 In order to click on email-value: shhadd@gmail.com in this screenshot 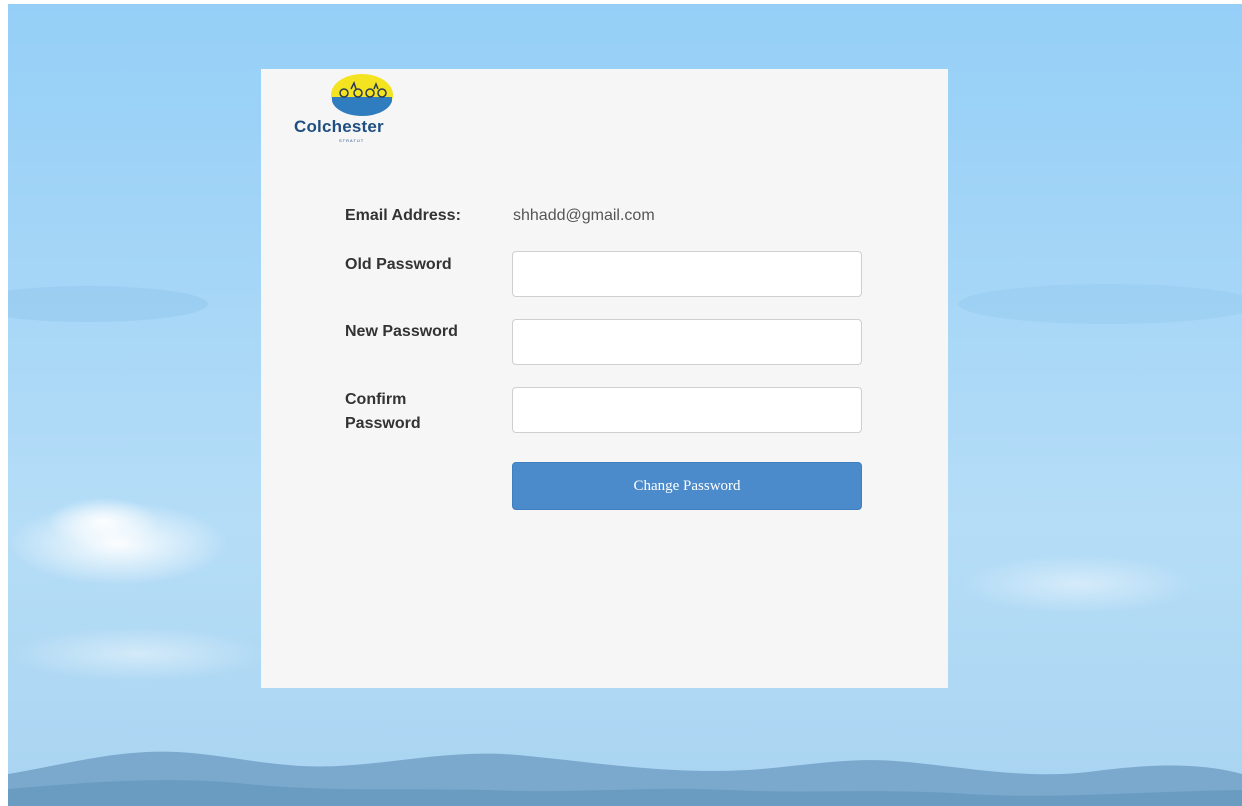, I will do `click(584, 215)`.